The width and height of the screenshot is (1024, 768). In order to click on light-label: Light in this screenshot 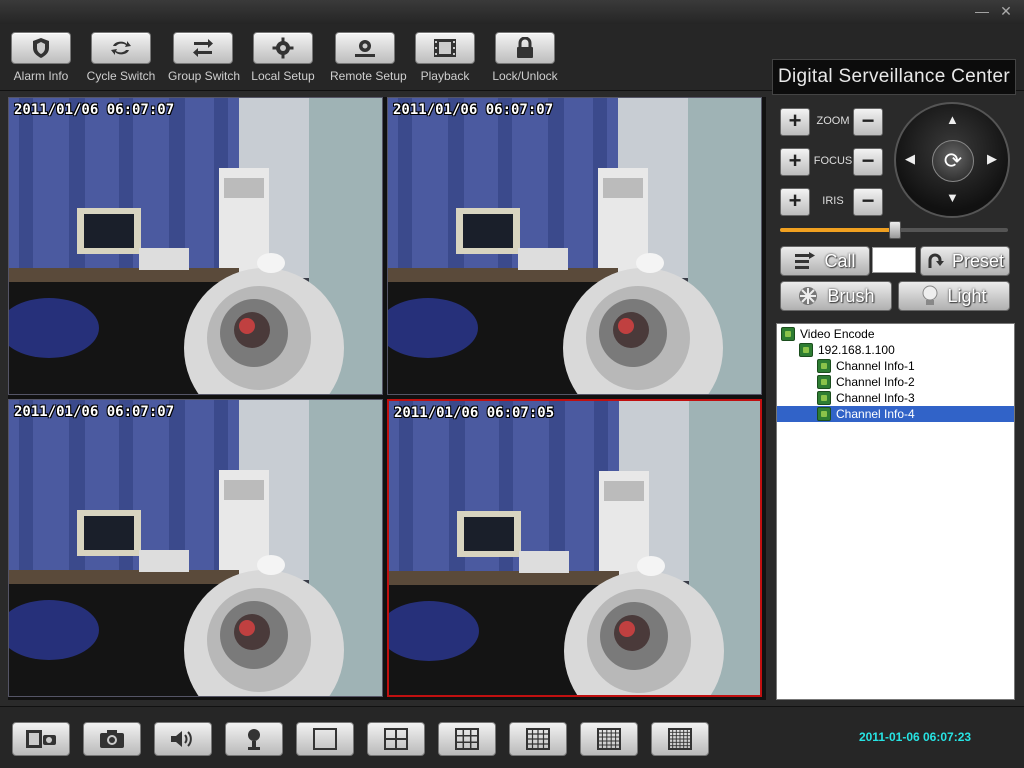, I will do `click(967, 295)`.